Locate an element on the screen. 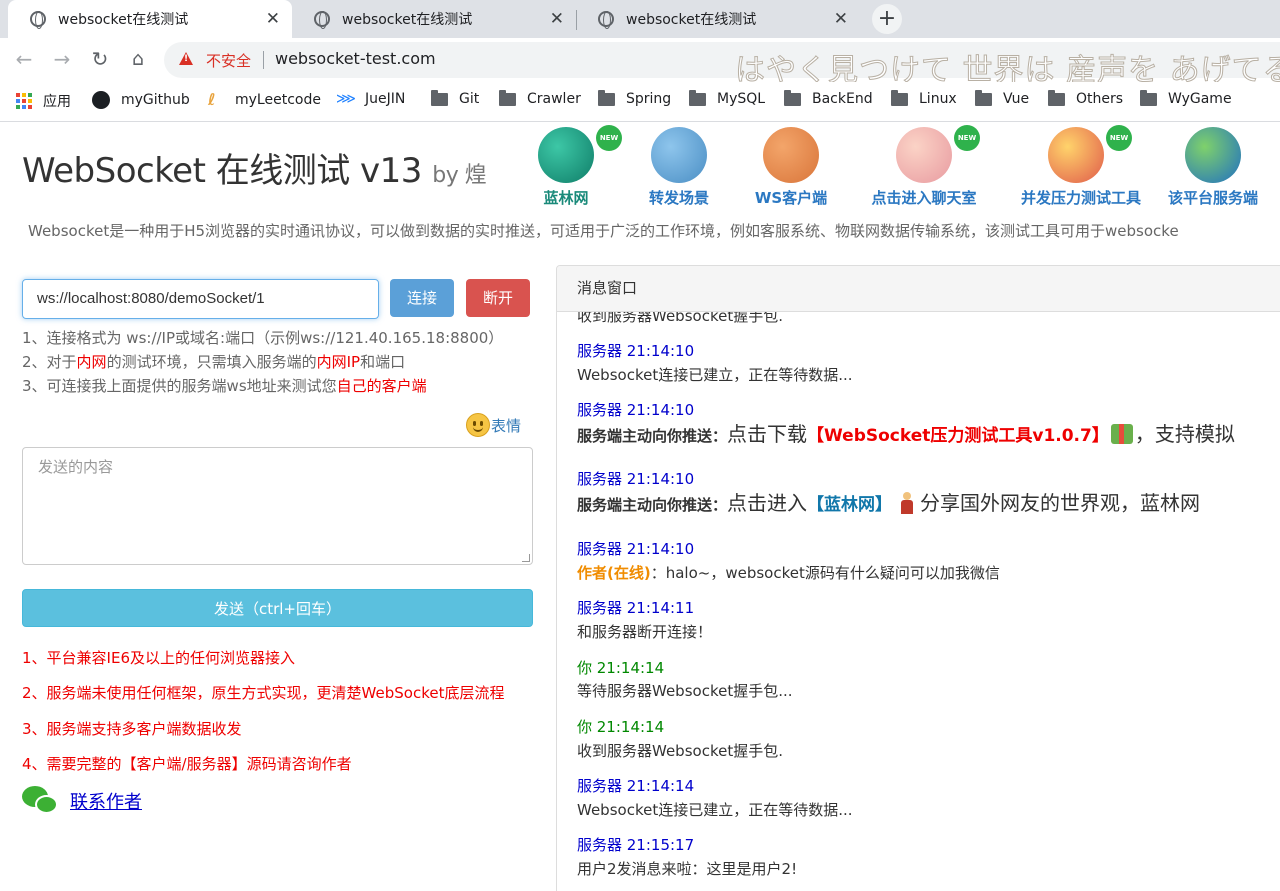 Image resolution: width=1280 pixels, height=891 pixels. feature-ws-client: WS客户端 is located at coordinates (791, 167).